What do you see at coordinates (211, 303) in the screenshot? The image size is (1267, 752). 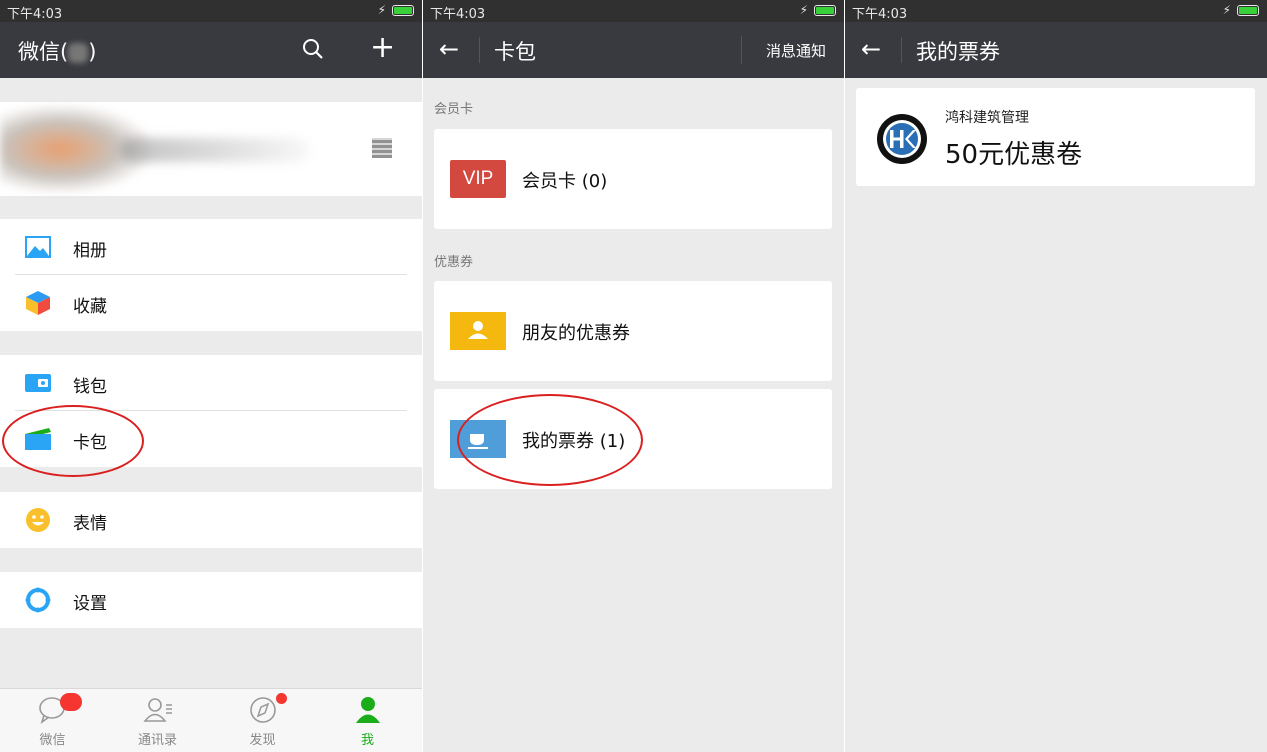 I see `menu-item-favorites: 收藏` at bounding box center [211, 303].